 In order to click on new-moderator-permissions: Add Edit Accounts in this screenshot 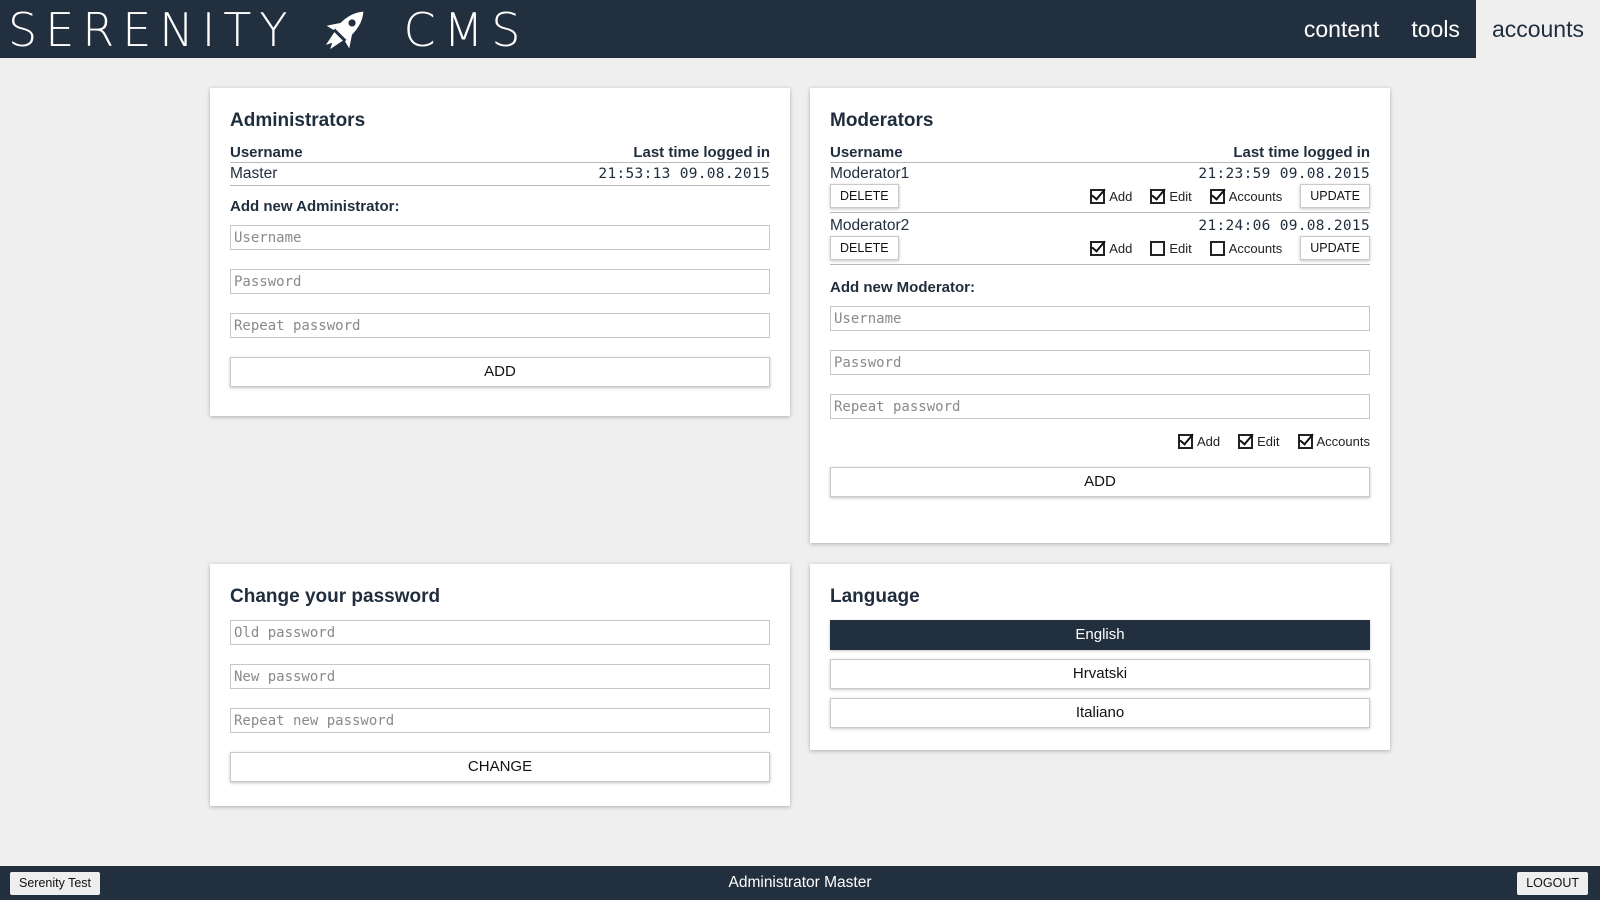, I will do `click(1100, 441)`.